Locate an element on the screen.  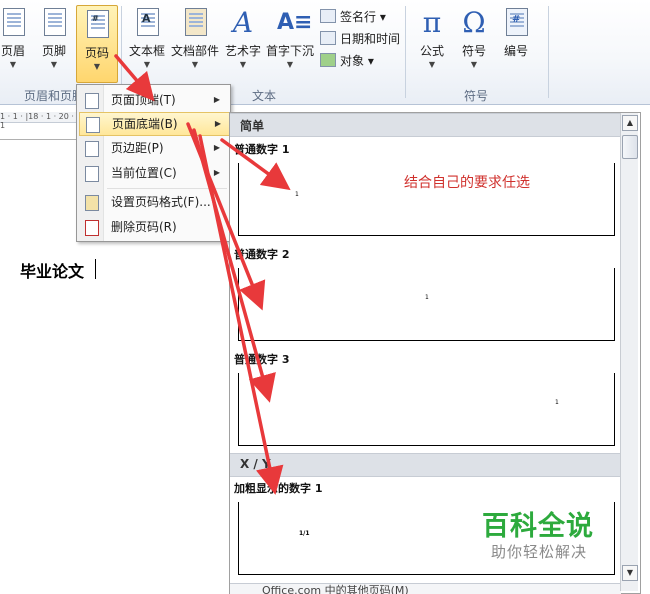
scroll-thumb is located at coordinates (630, 147).